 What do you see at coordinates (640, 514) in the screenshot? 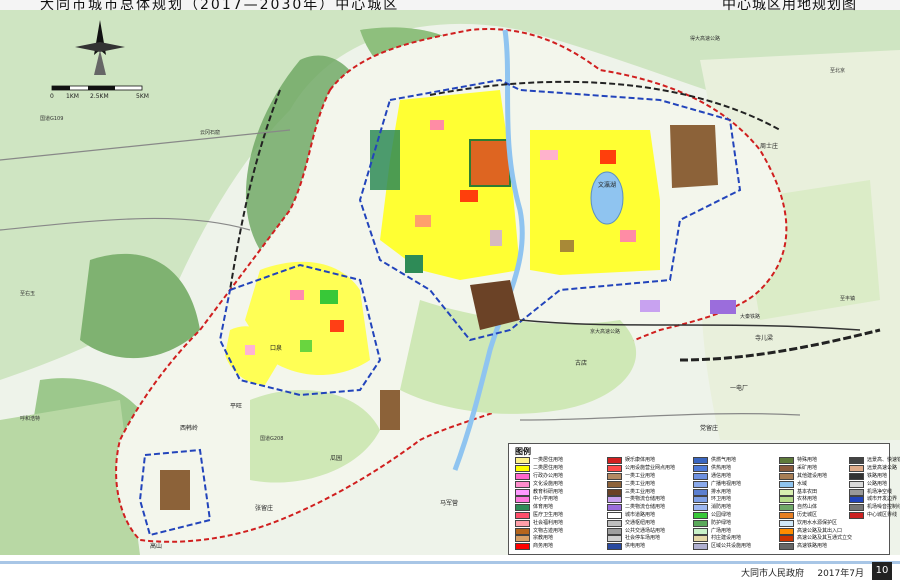
I see `legend-label: 城市道路用地` at bounding box center [640, 514].